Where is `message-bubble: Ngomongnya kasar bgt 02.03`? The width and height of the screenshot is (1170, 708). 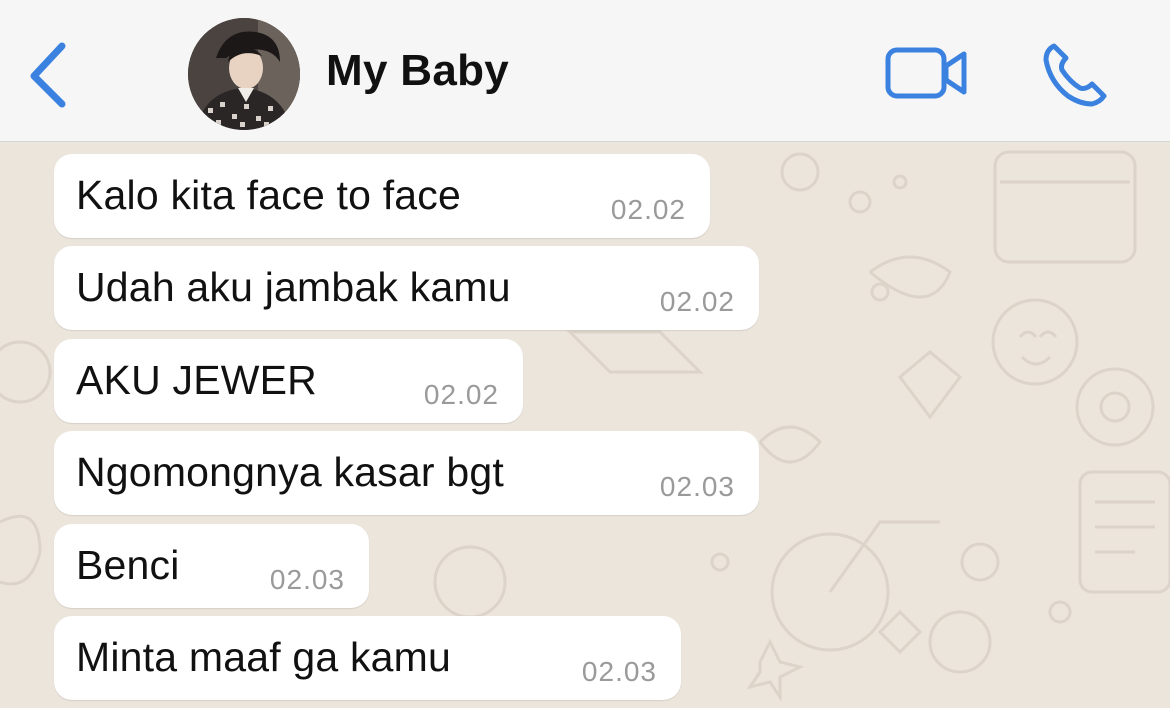
message-bubble: Ngomongnya kasar bgt 02.03 is located at coordinates (406, 473).